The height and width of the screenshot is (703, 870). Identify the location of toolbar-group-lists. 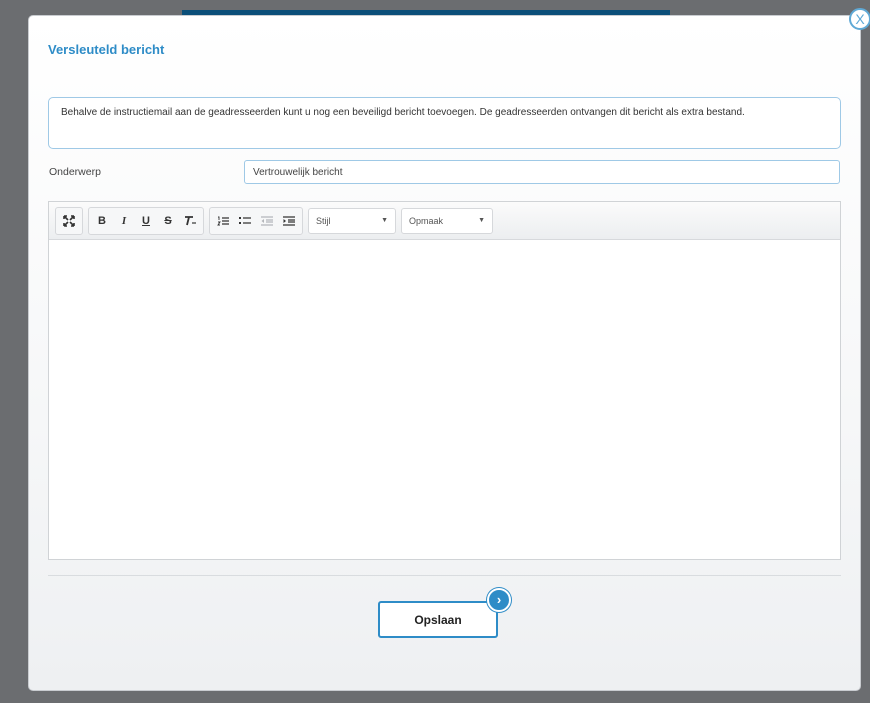
(256, 220).